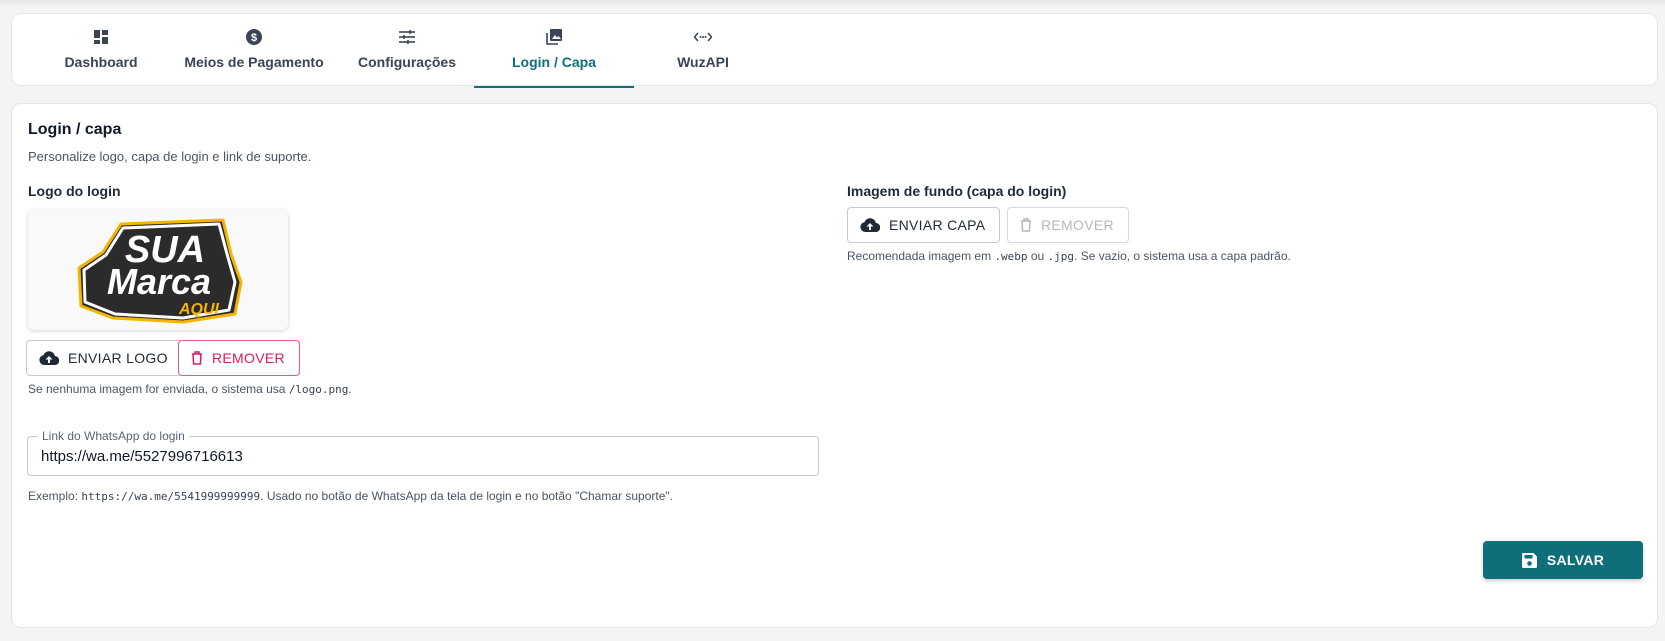 The image size is (1665, 641). Describe the element at coordinates (75, 129) in the screenshot. I see `page-title: Login / capa` at that location.